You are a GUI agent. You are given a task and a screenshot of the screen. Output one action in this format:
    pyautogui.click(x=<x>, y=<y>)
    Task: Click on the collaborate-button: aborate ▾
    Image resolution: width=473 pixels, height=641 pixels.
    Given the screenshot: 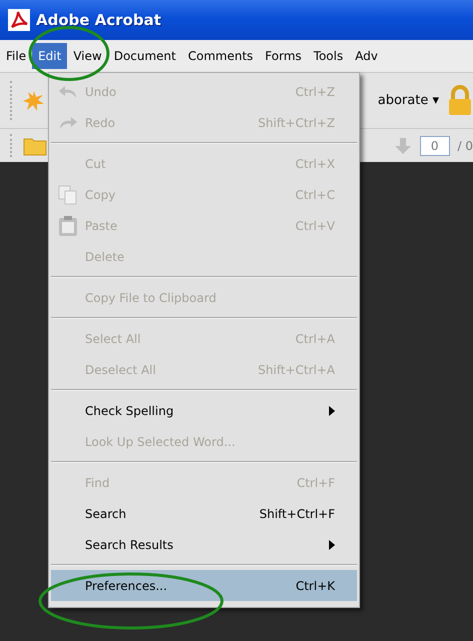 What is the action you would take?
    pyautogui.click(x=408, y=100)
    